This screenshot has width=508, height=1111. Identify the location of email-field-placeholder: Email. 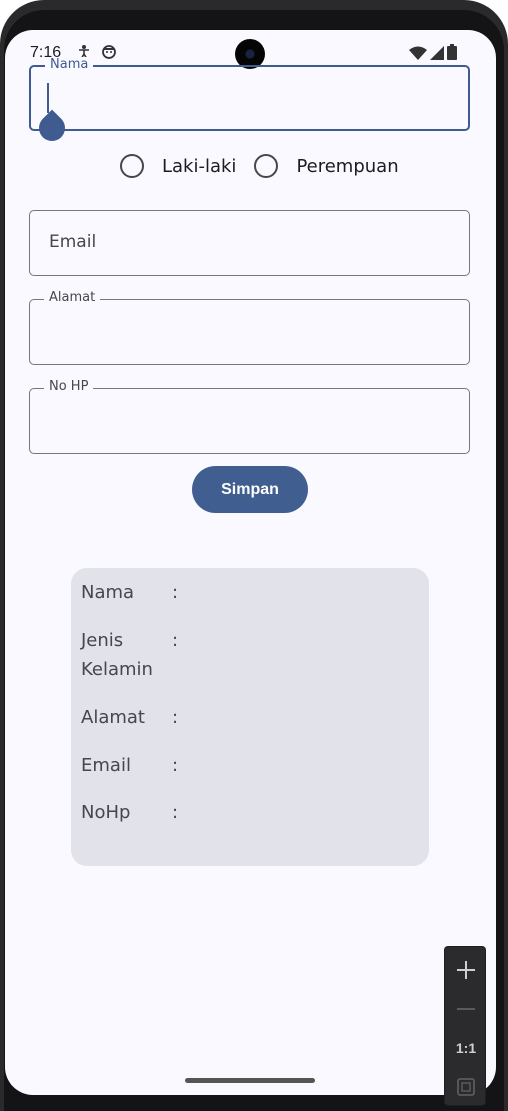
(73, 242).